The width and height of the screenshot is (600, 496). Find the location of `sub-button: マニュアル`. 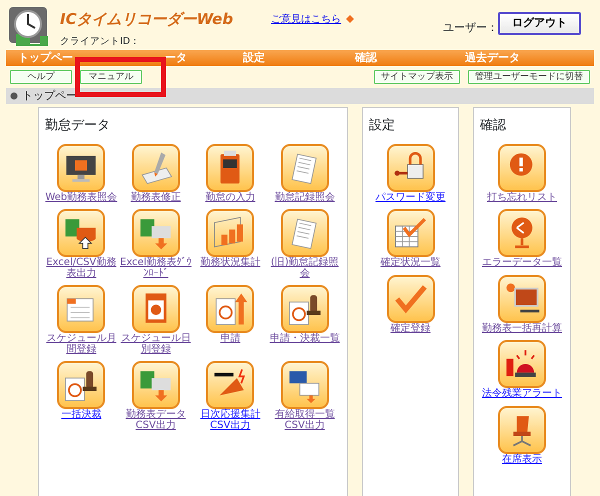

sub-button: マニュアル is located at coordinates (111, 77).